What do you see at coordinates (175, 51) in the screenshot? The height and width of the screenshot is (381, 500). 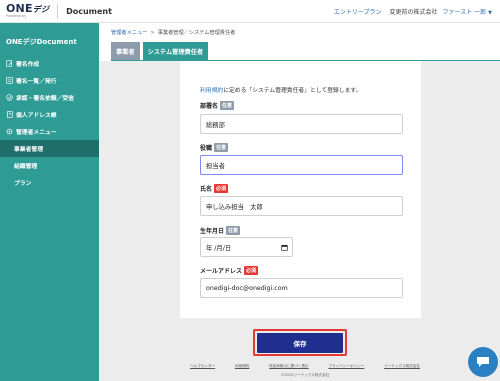 I see `tab-system-admin: システム管理責任者` at bounding box center [175, 51].